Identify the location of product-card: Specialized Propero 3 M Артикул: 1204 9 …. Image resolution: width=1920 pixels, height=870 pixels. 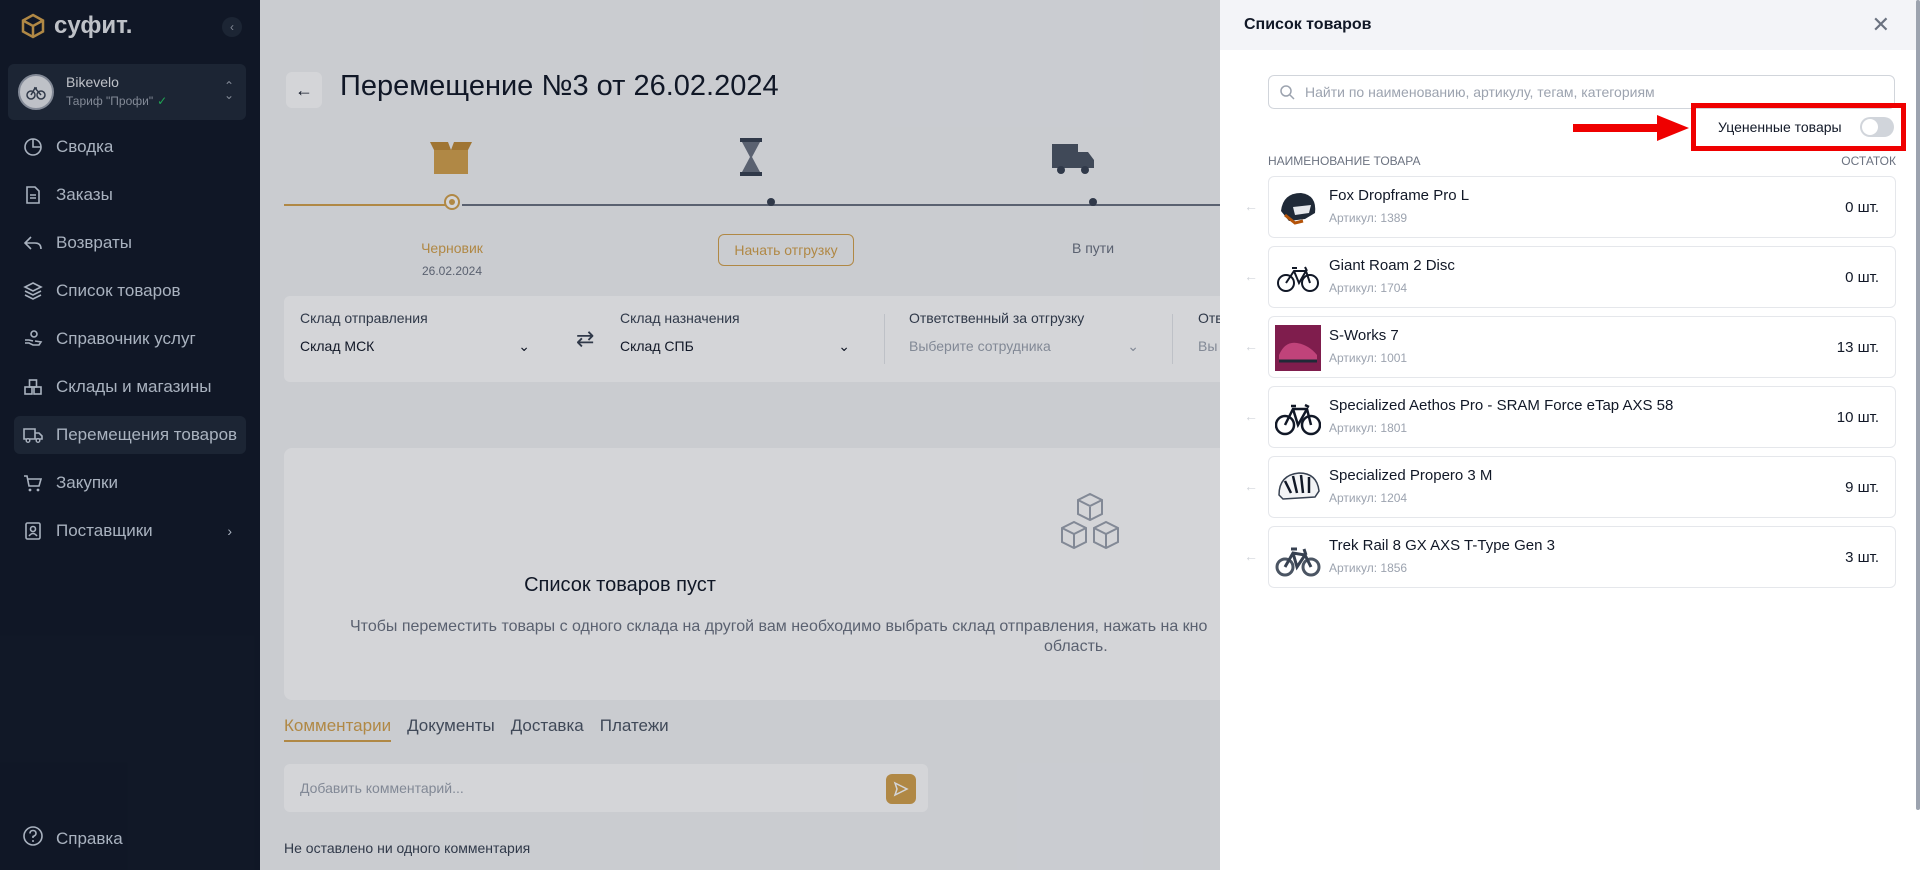
(1582, 487).